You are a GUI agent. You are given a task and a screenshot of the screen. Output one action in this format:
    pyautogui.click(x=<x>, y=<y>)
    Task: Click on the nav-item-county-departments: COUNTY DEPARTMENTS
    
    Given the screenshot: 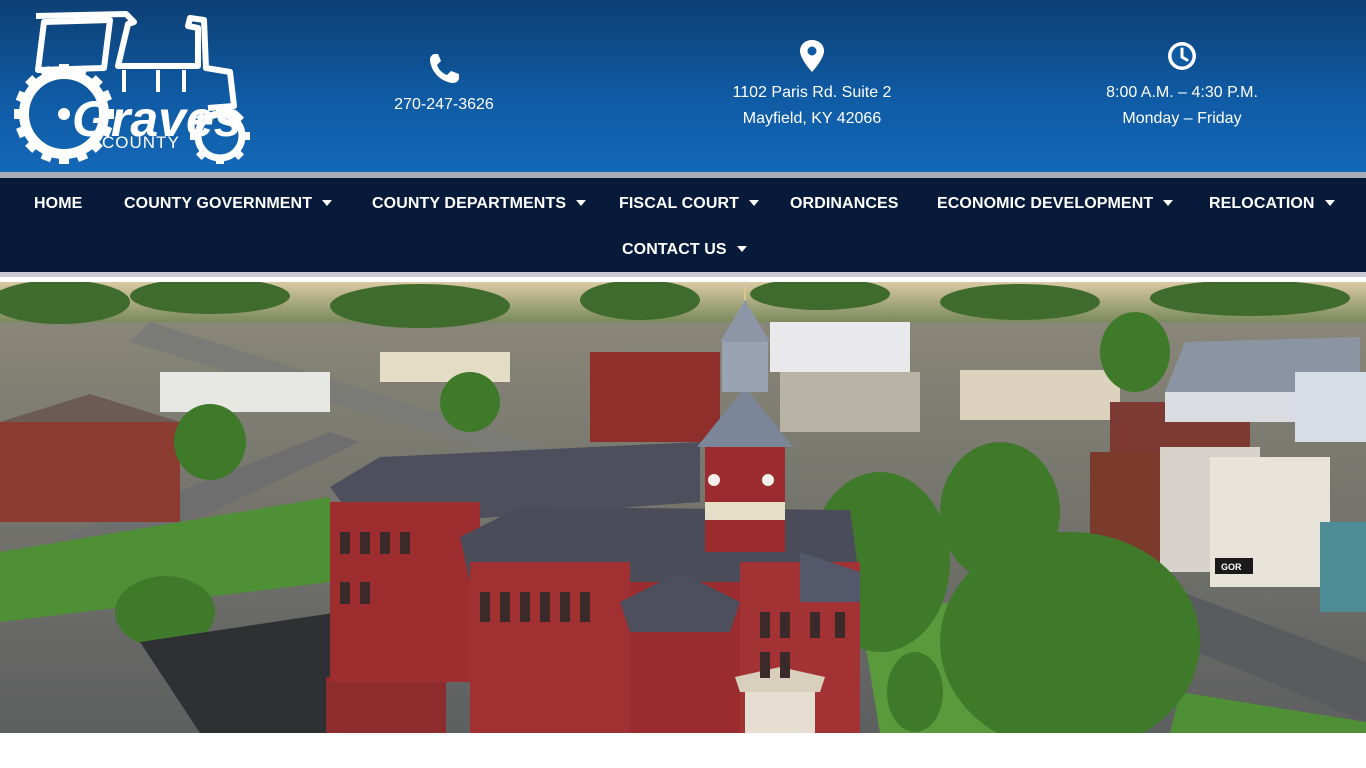 What is the action you would take?
    pyautogui.click(x=479, y=204)
    